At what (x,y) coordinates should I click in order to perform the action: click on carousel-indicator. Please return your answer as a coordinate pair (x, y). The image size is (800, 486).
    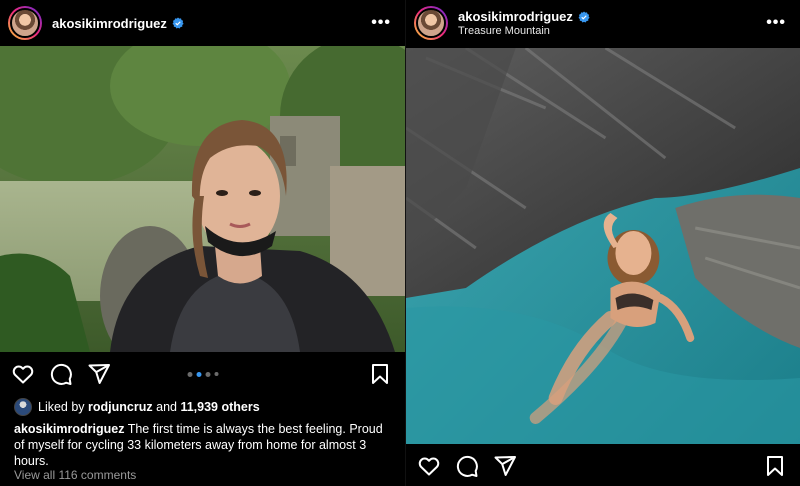
    Looking at the image, I should click on (202, 374).